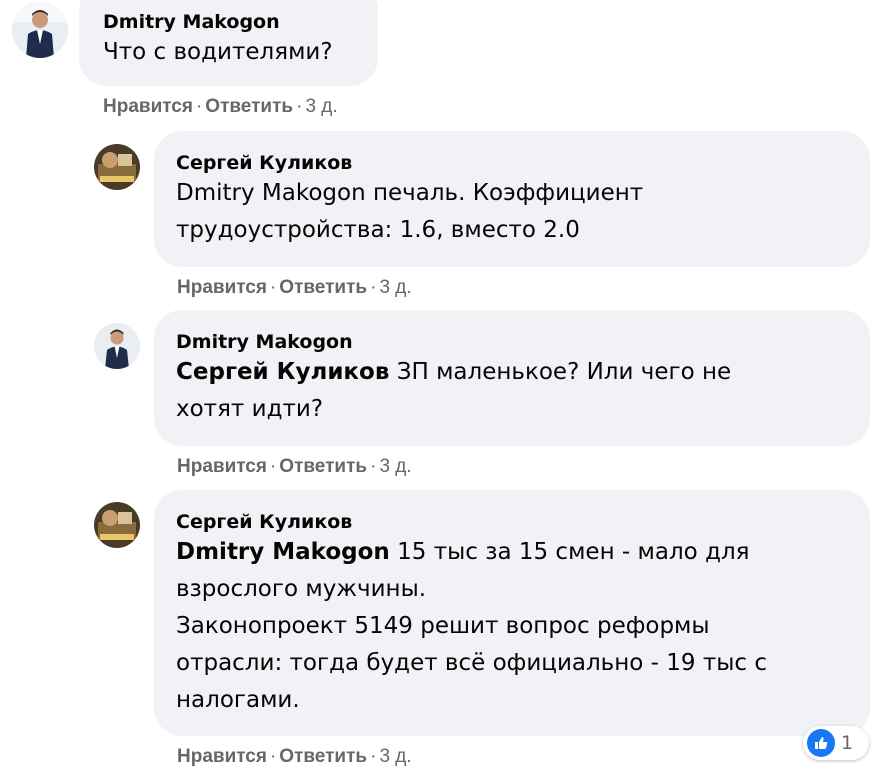  I want to click on comment-text-line: хотят идти?, so click(250, 409).